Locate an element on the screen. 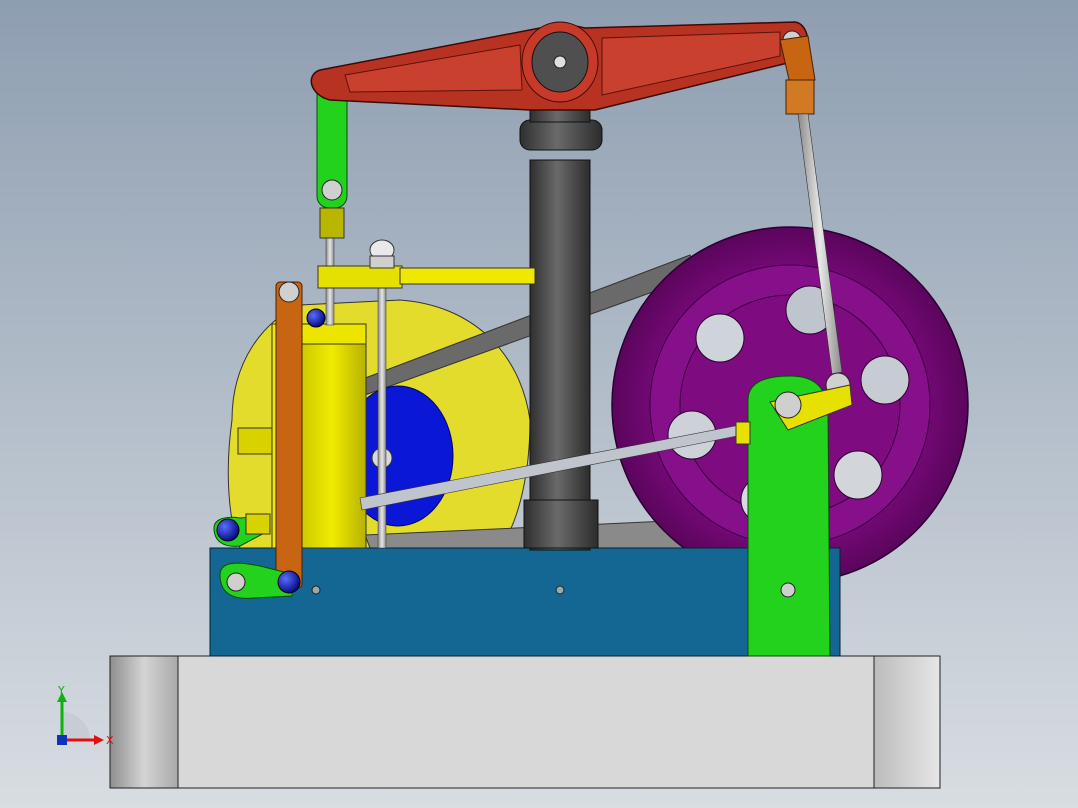  valve-lever is located at coordinates (289, 435).